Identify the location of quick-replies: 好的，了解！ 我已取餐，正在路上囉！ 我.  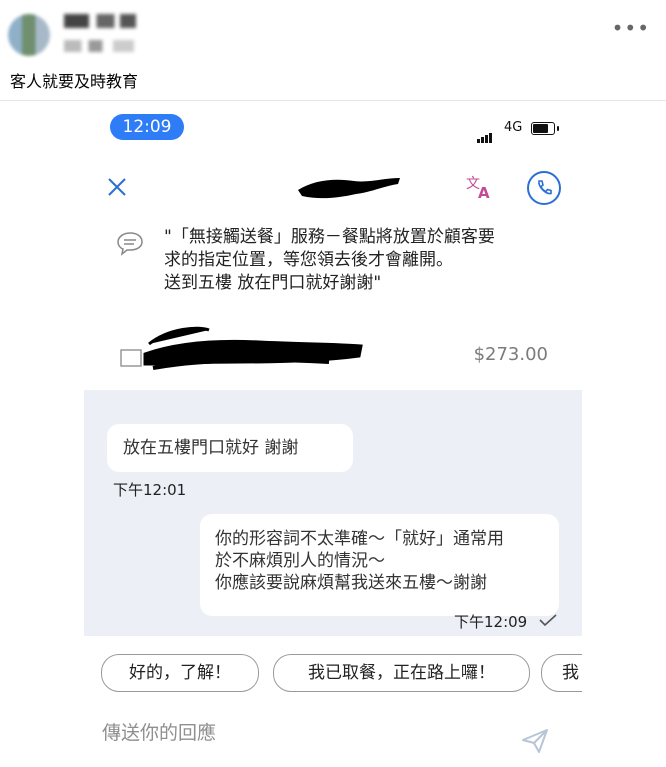
(333, 669).